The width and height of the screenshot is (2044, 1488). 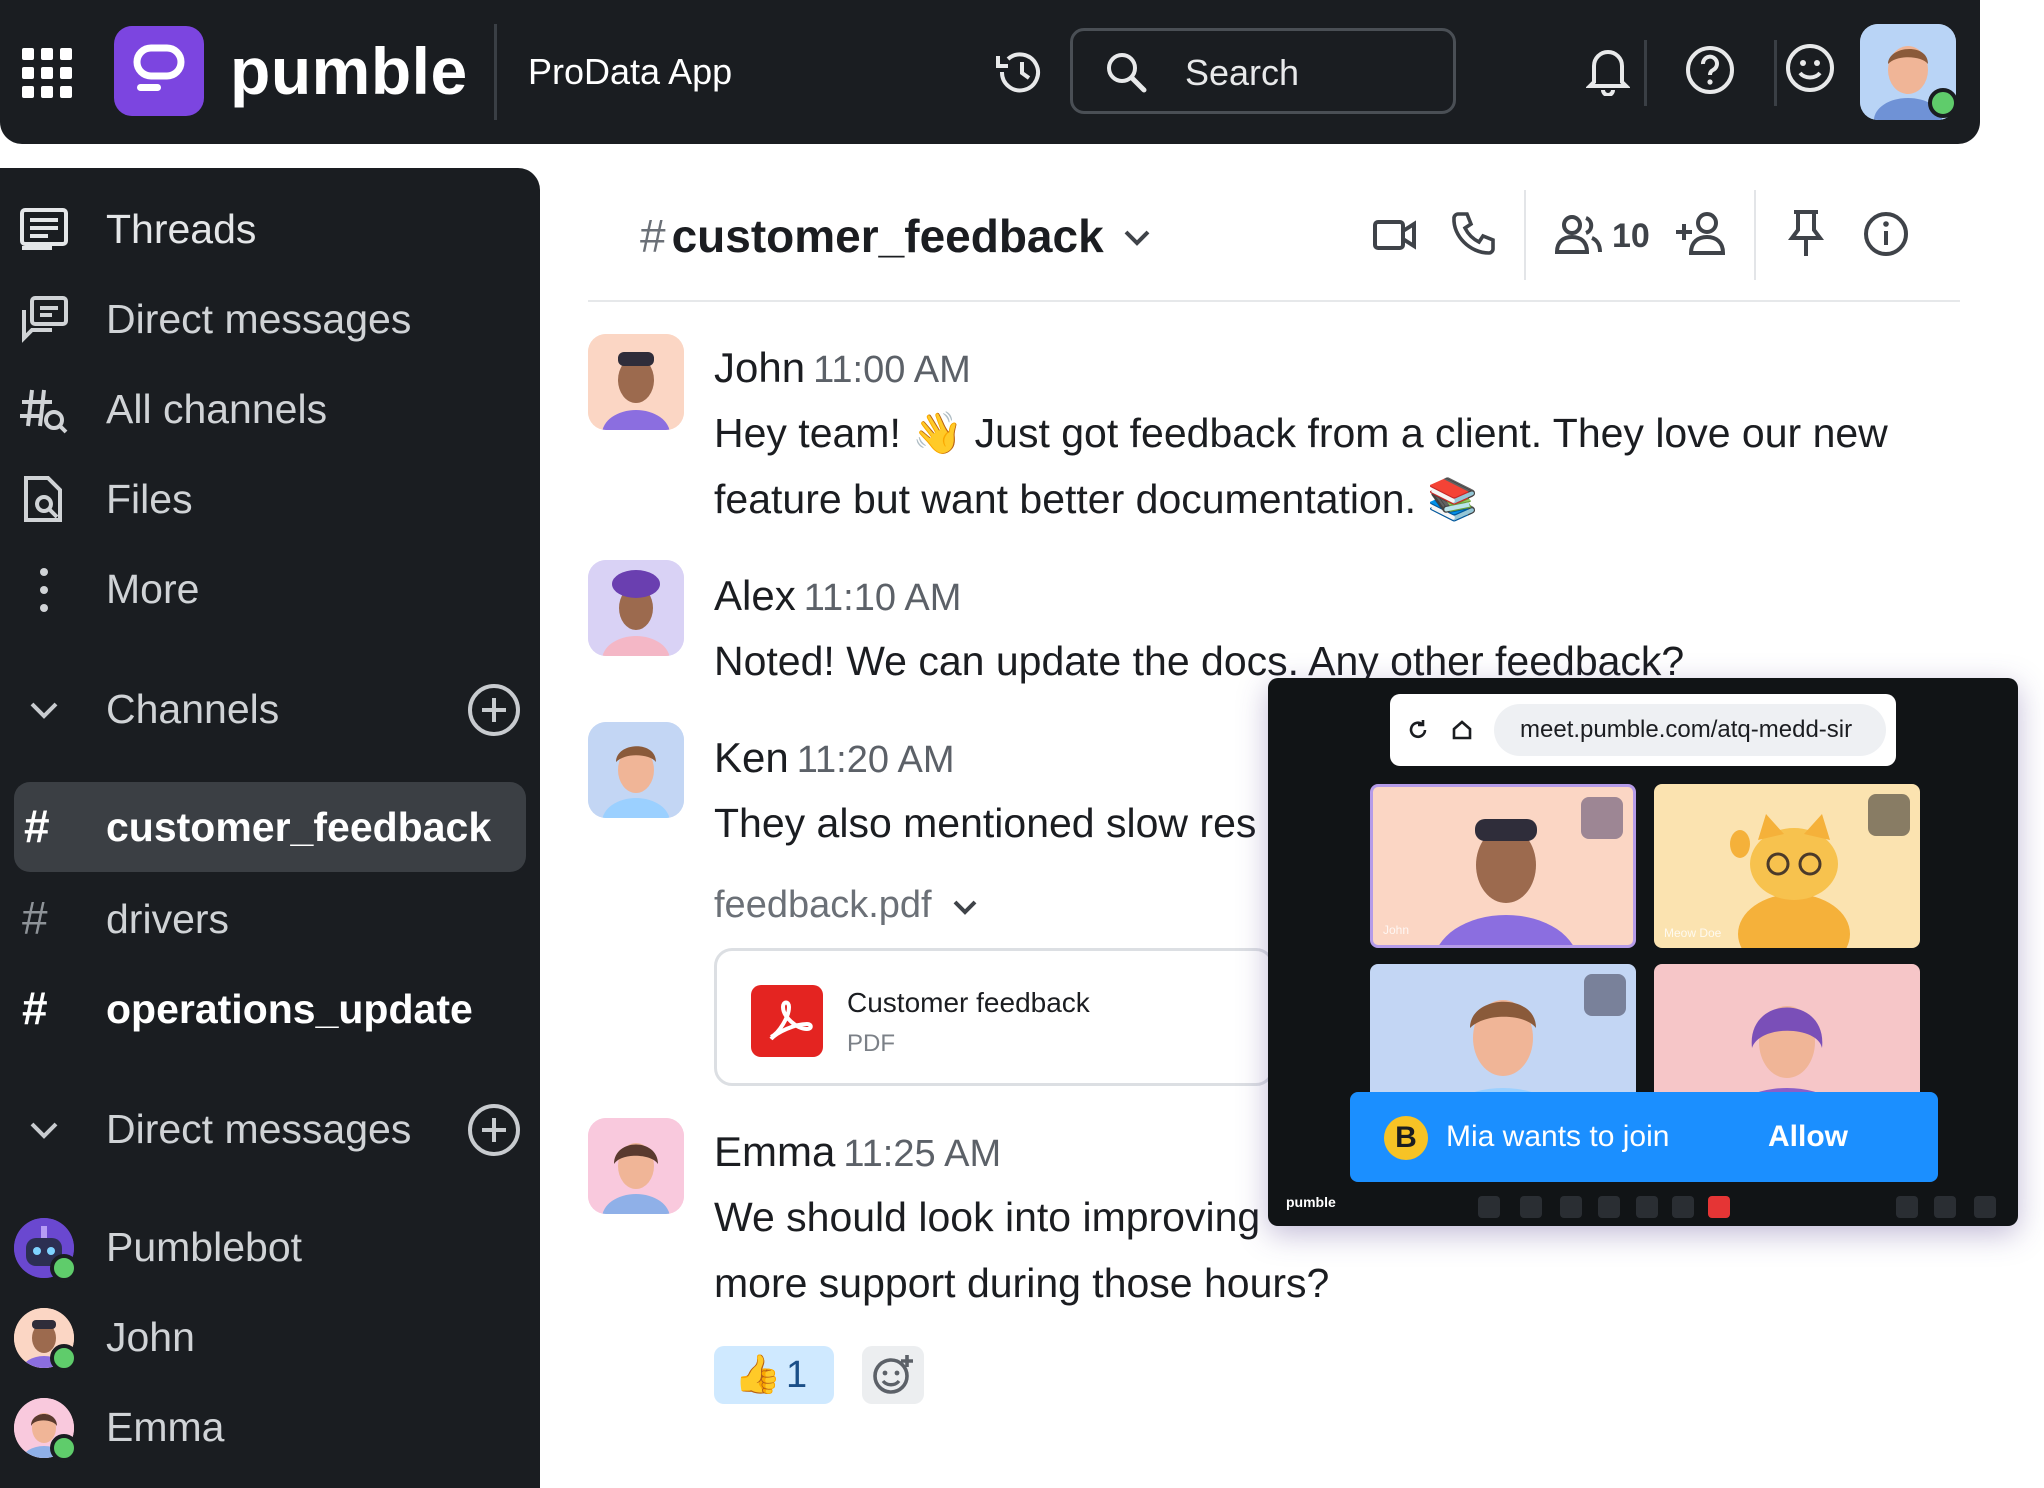 What do you see at coordinates (755, 595) in the screenshot?
I see `message-author: Alex` at bounding box center [755, 595].